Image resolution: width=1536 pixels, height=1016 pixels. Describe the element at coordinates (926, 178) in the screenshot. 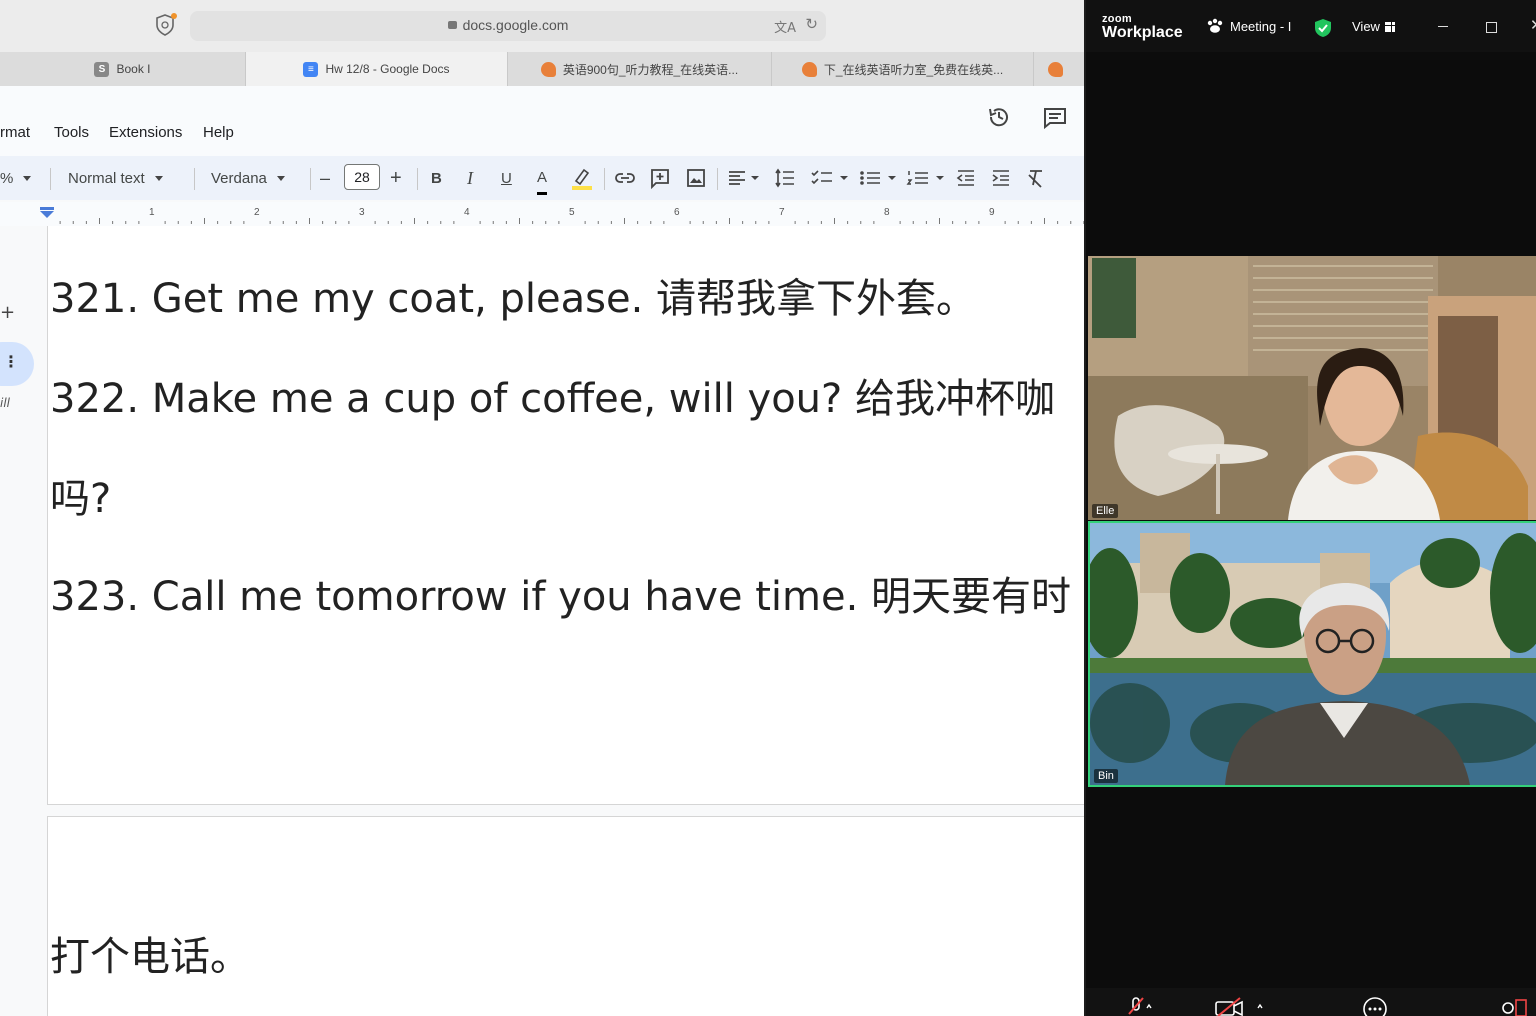

I see `numbered-list-icon` at that location.